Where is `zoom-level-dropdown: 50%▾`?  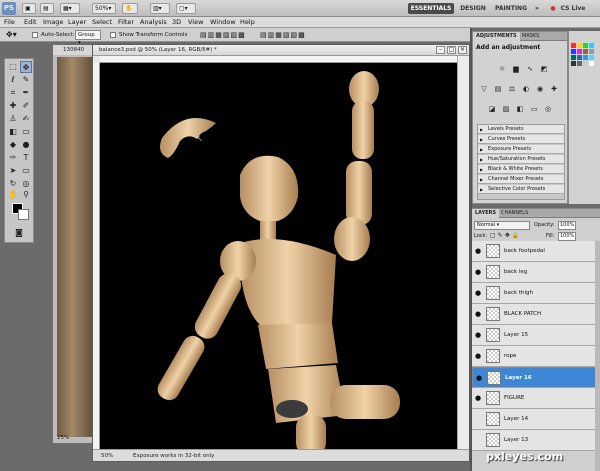
zoom-level-dropdown: 50%▾ is located at coordinates (104, 8).